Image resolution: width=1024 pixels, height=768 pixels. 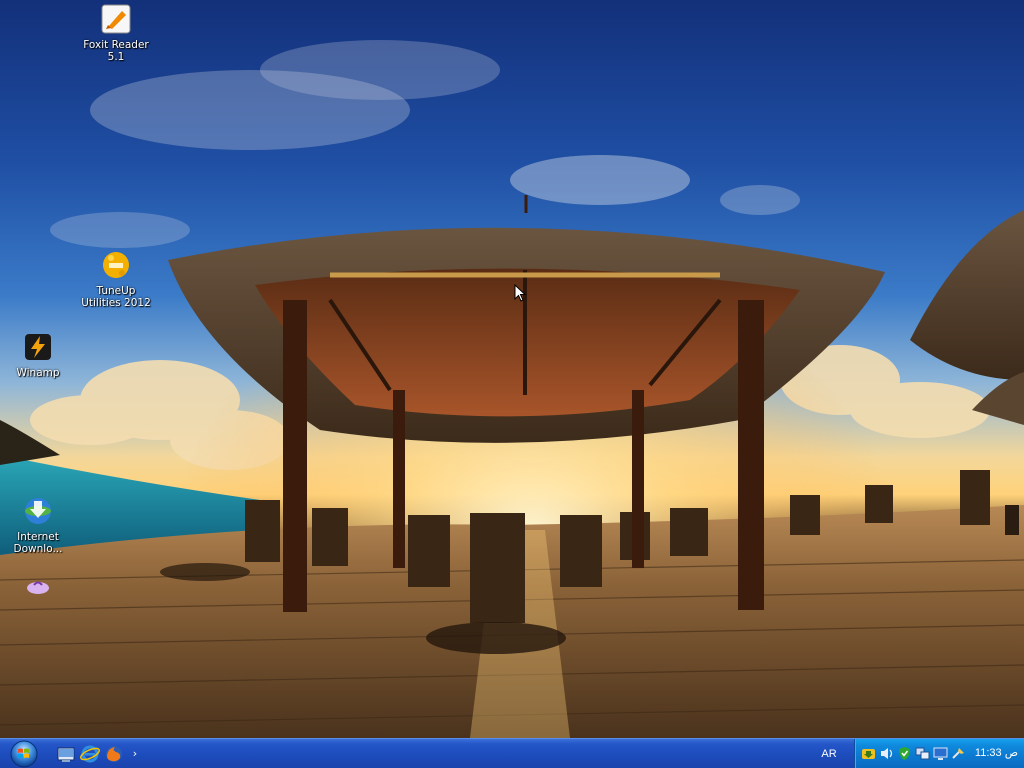 What do you see at coordinates (922, 753) in the screenshot?
I see `network-icon` at bounding box center [922, 753].